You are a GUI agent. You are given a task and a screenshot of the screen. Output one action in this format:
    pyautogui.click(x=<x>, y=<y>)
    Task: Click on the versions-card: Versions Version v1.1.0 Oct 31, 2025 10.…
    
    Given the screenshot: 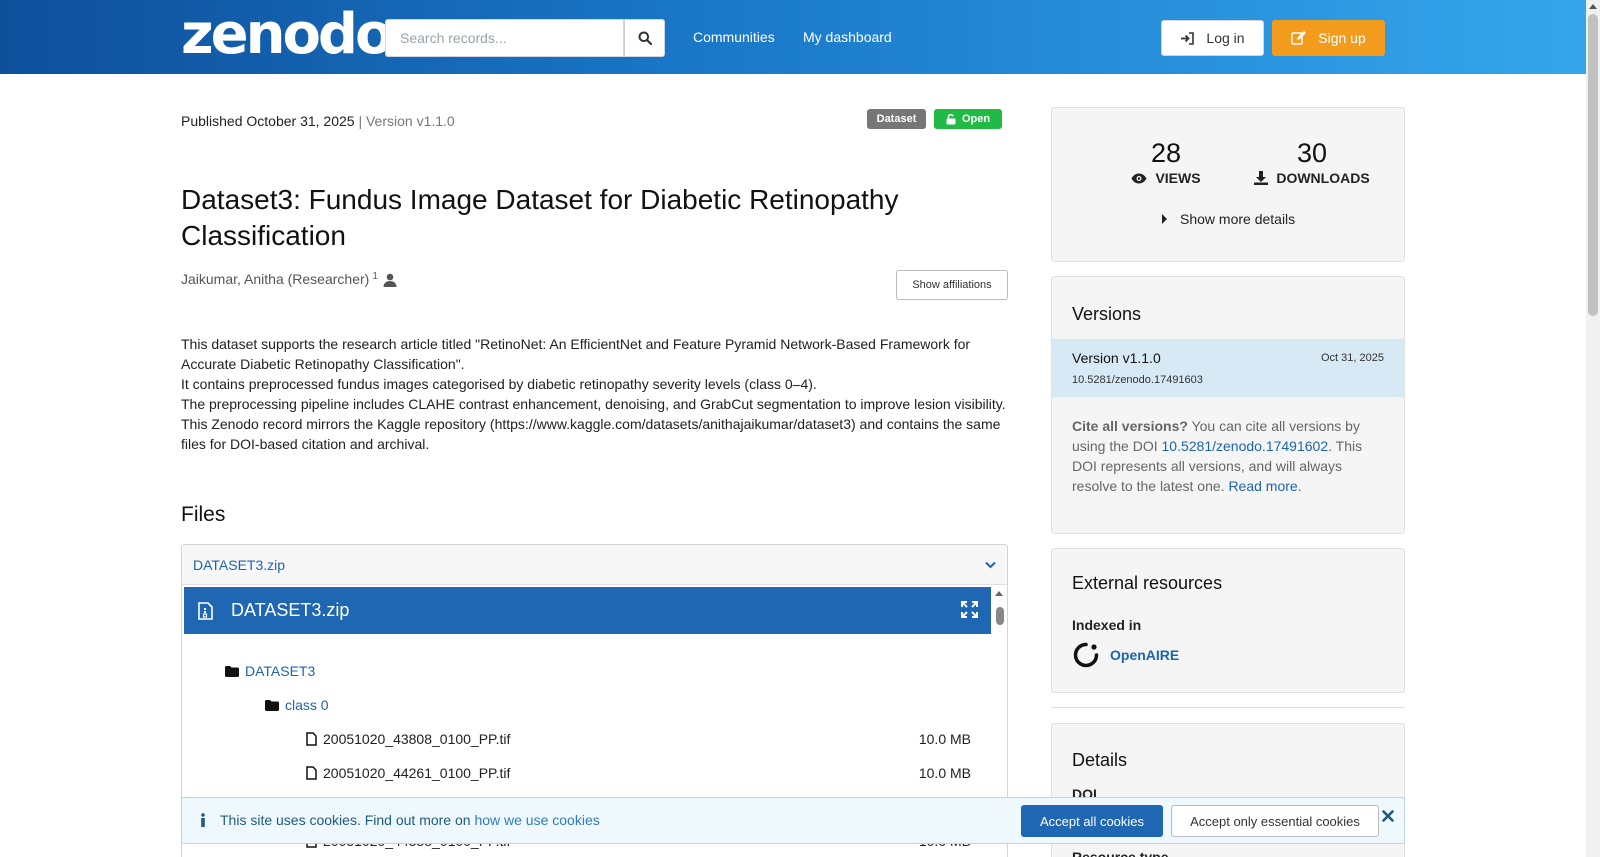 What is the action you would take?
    pyautogui.click(x=1228, y=405)
    